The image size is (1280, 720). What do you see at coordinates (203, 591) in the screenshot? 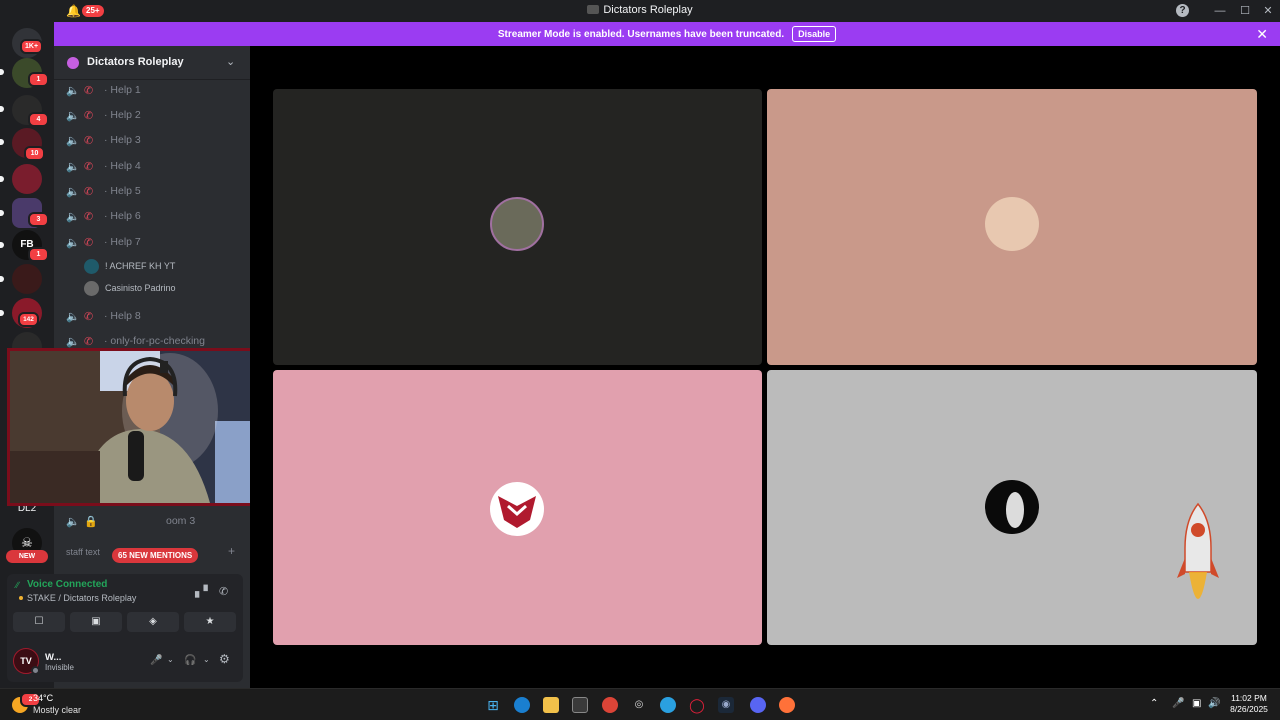
I see `noise-suppression-icon: ▖▘` at bounding box center [203, 591].